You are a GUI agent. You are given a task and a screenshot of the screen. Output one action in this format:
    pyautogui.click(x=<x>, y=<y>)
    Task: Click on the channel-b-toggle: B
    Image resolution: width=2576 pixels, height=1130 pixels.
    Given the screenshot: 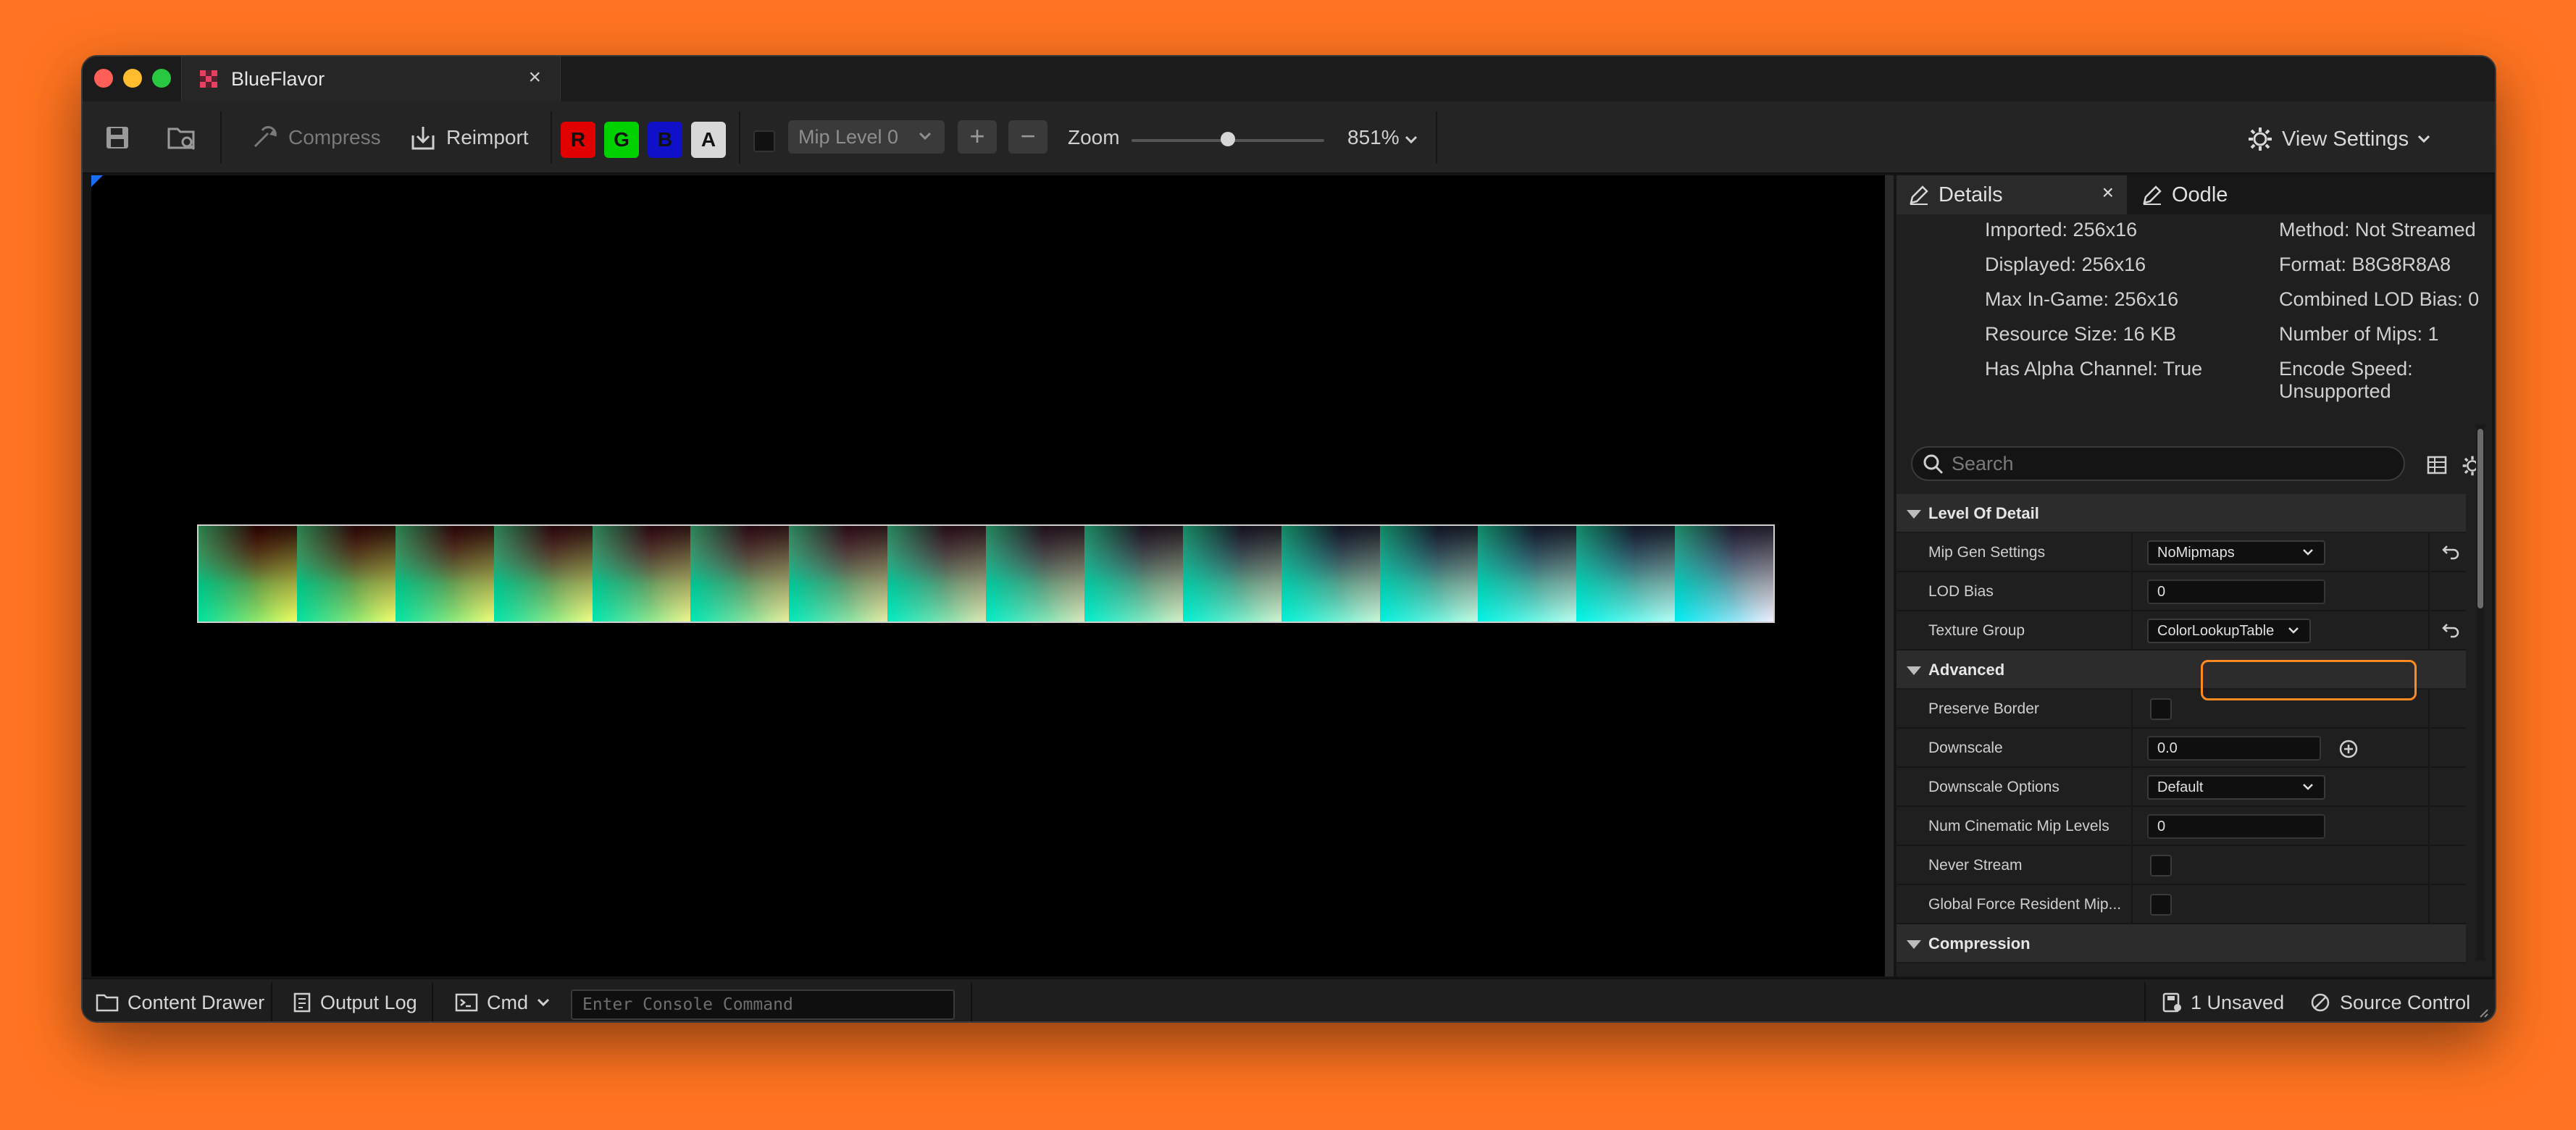 What is the action you would take?
    pyautogui.click(x=665, y=140)
    